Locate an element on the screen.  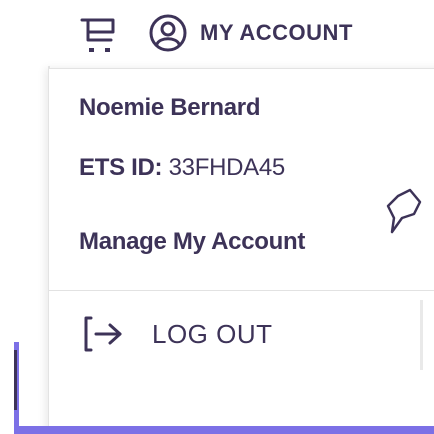
cart-button is located at coordinates (99, 37).